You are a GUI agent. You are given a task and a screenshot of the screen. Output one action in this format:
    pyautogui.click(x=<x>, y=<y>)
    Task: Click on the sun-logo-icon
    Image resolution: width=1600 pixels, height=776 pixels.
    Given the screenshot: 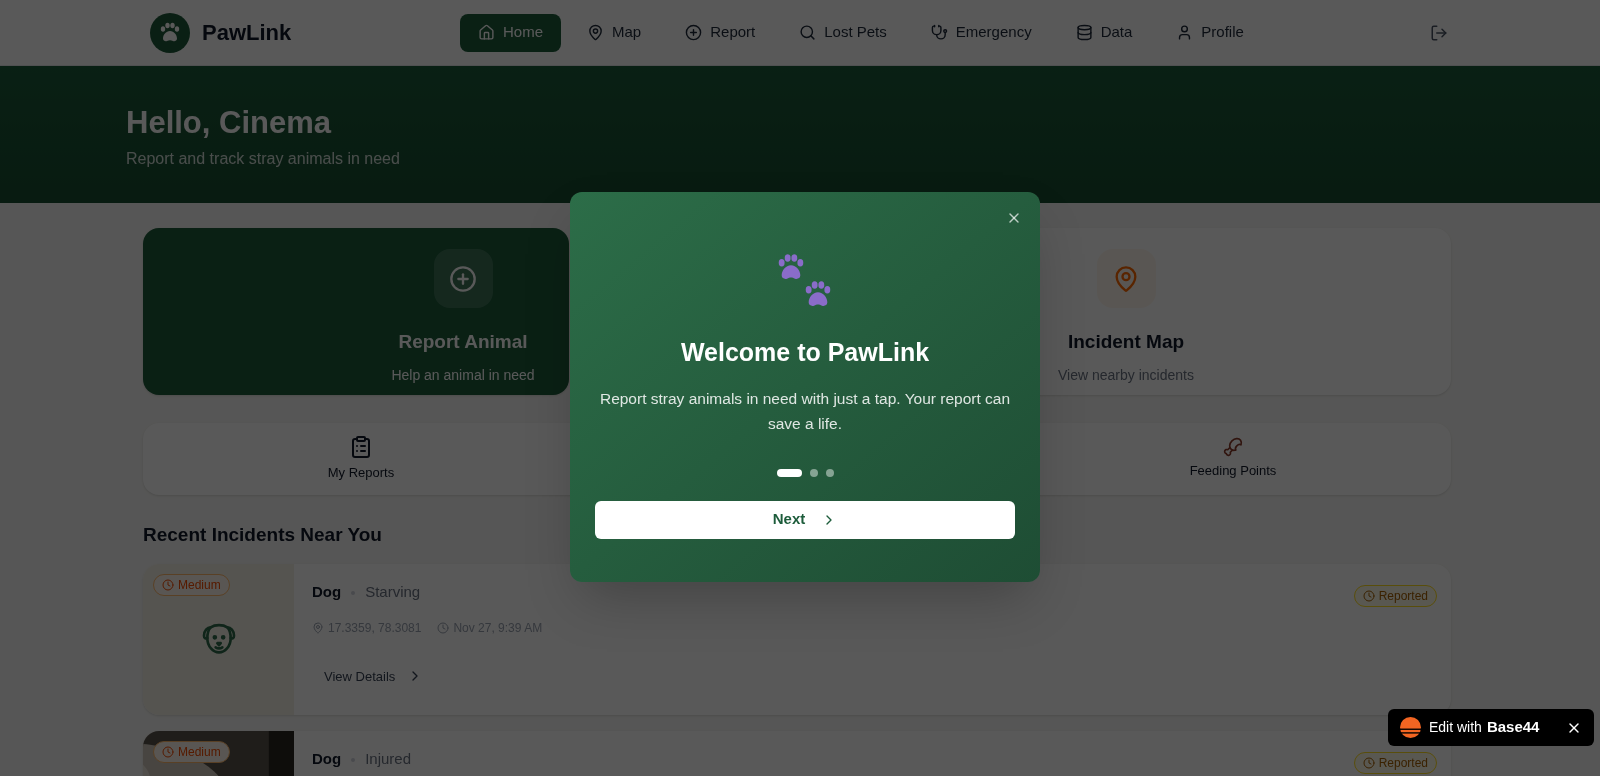 What is the action you would take?
    pyautogui.click(x=1410, y=727)
    